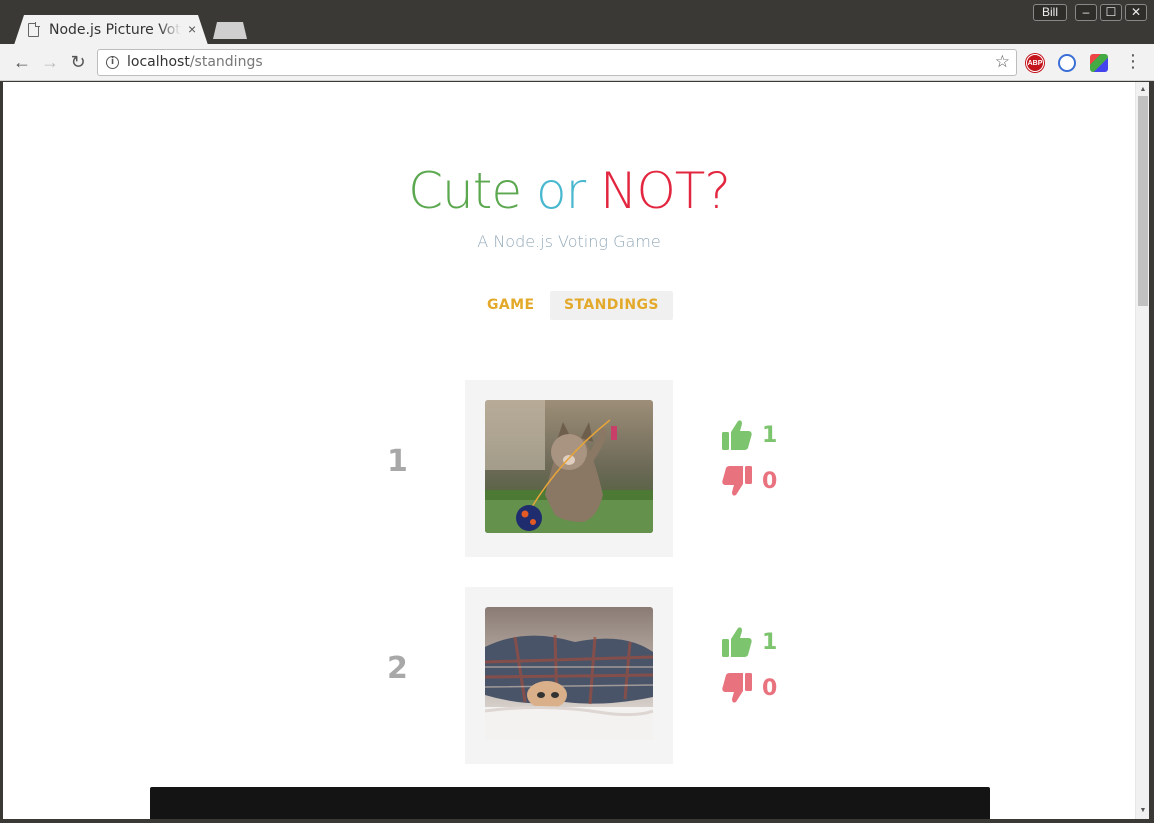  I want to click on adblock-plus-icon: ABP, so click(1035, 63).